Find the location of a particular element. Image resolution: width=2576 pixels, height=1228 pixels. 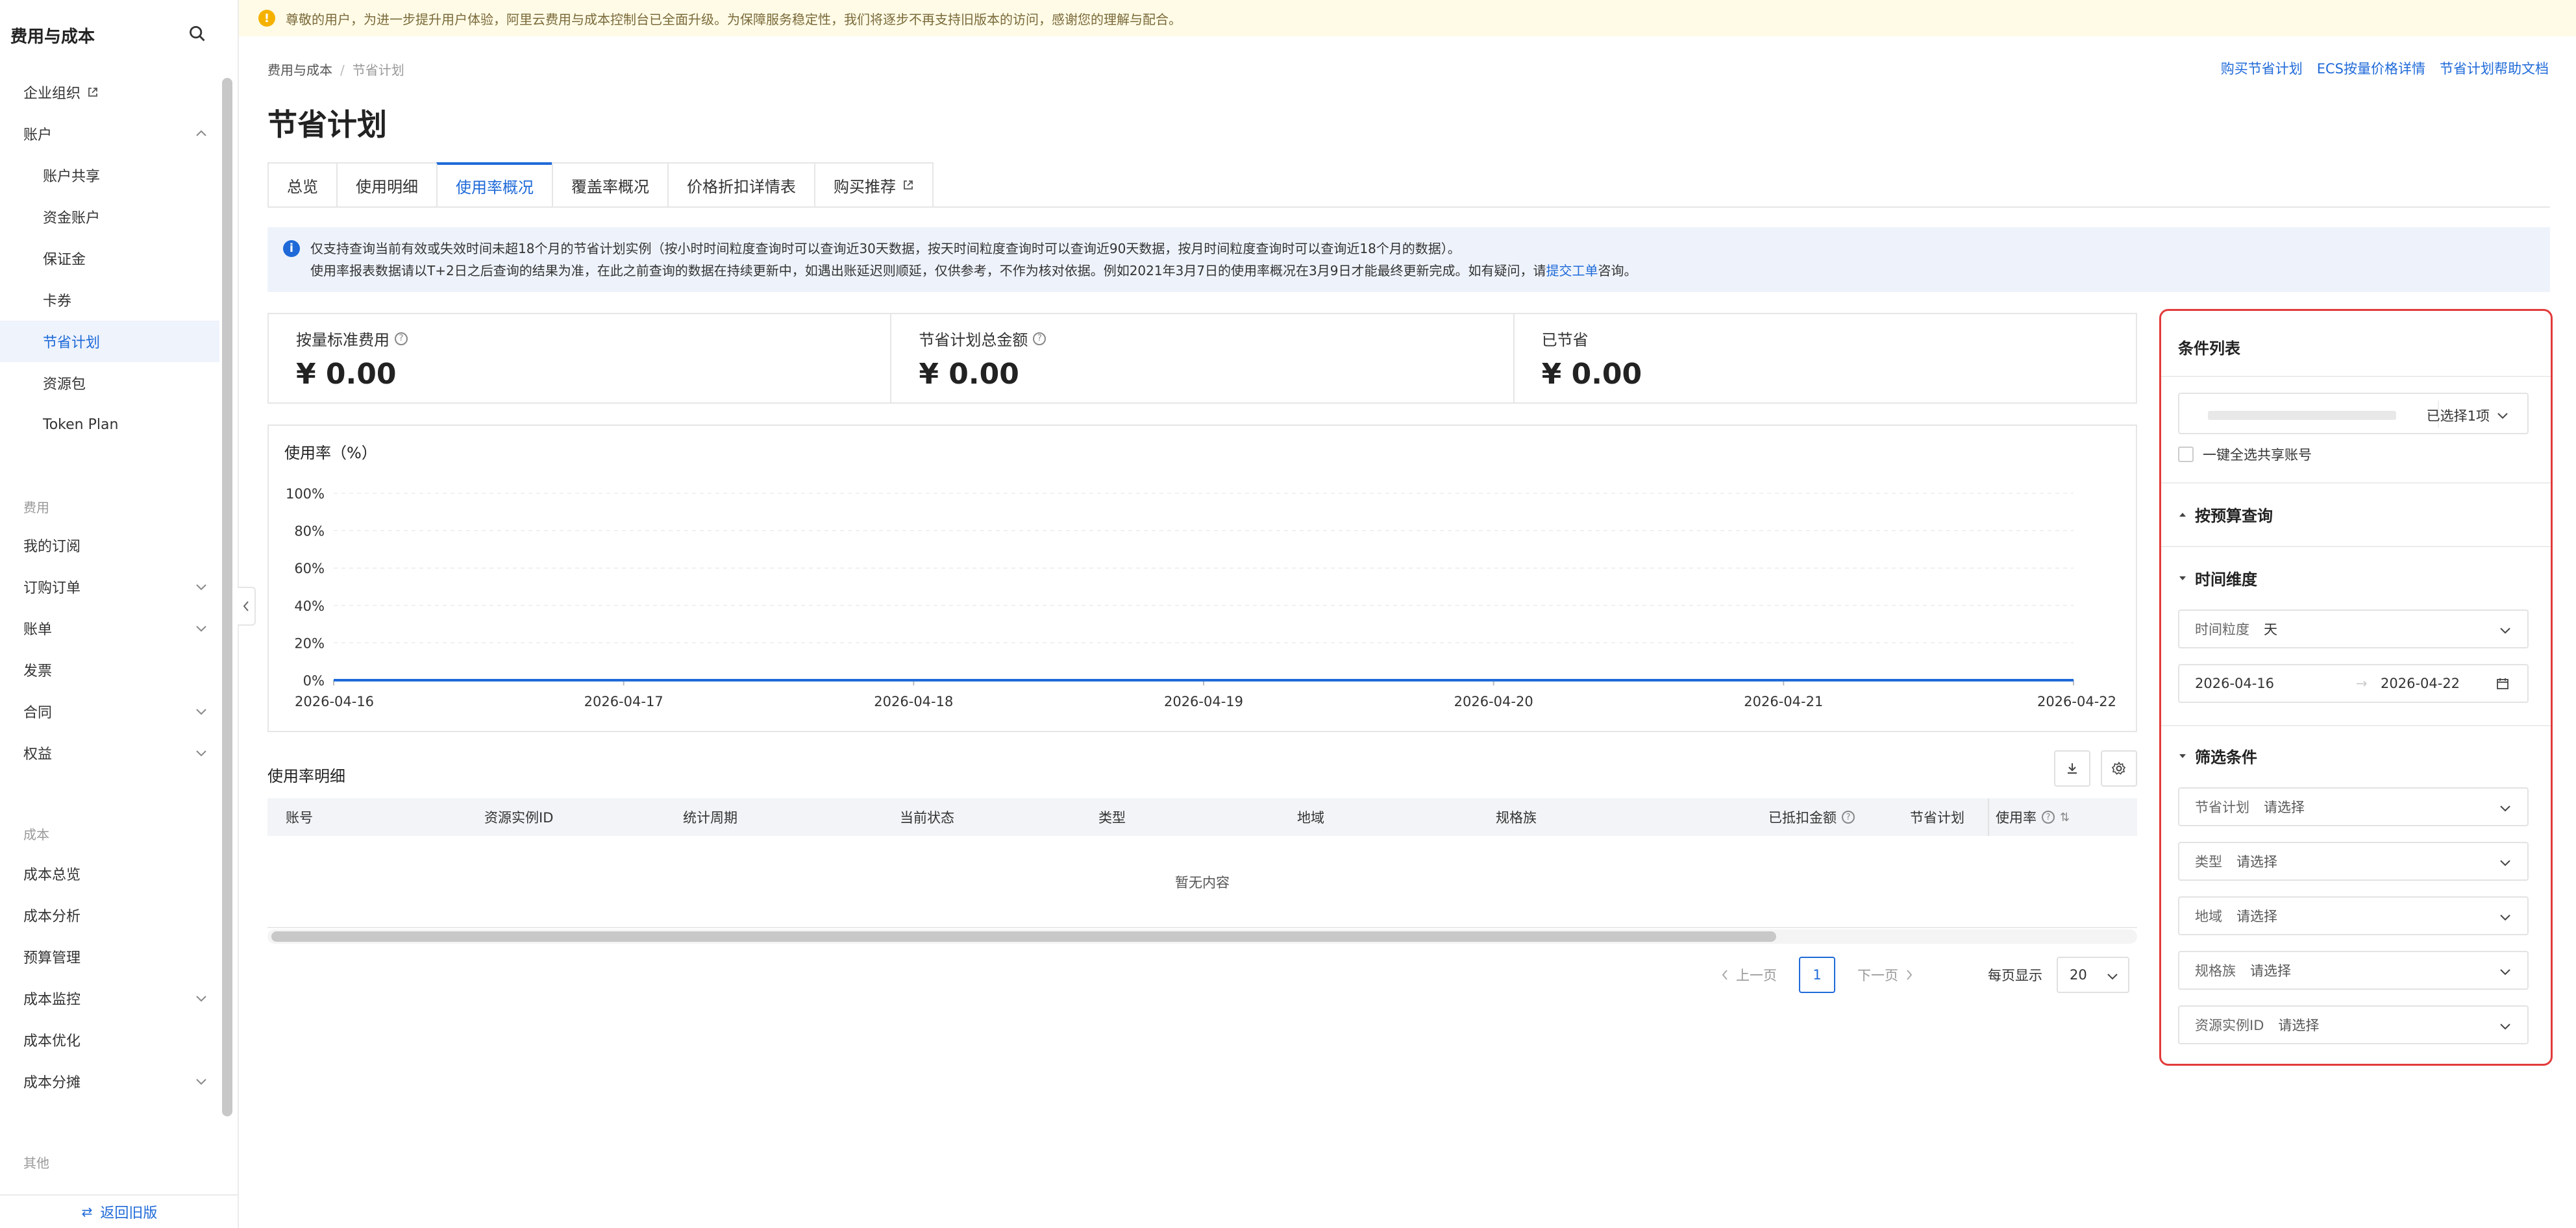

sidebar-item-resource-pack: 资源包 is located at coordinates (109, 383).